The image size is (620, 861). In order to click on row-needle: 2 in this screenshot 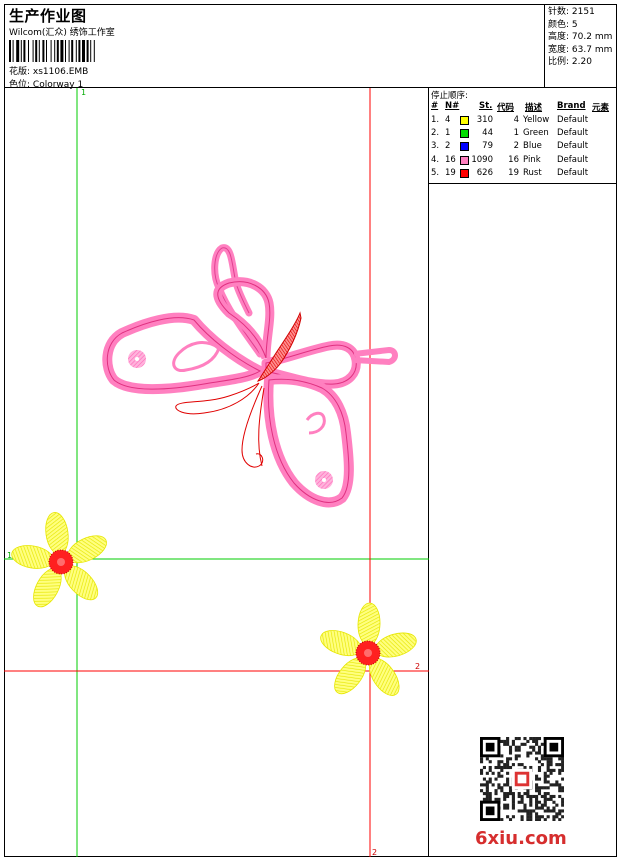, I will do `click(448, 146)`.